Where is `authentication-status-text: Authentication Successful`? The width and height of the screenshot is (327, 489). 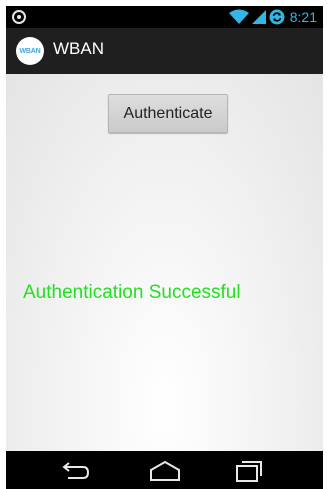
authentication-status-text: Authentication Successful is located at coordinates (132, 292).